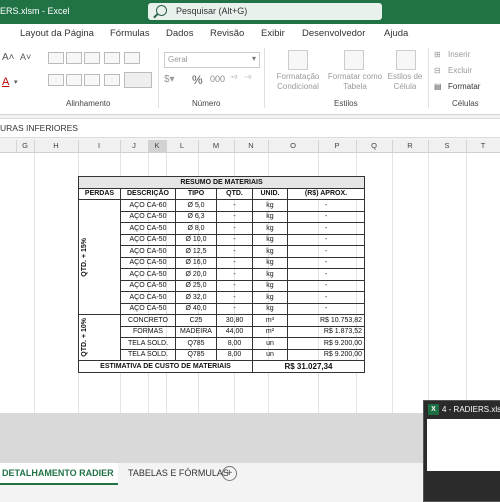 This screenshot has height=502, width=500. Describe the element at coordinates (464, 86) in the screenshot. I see `format-button: Formatar` at that location.